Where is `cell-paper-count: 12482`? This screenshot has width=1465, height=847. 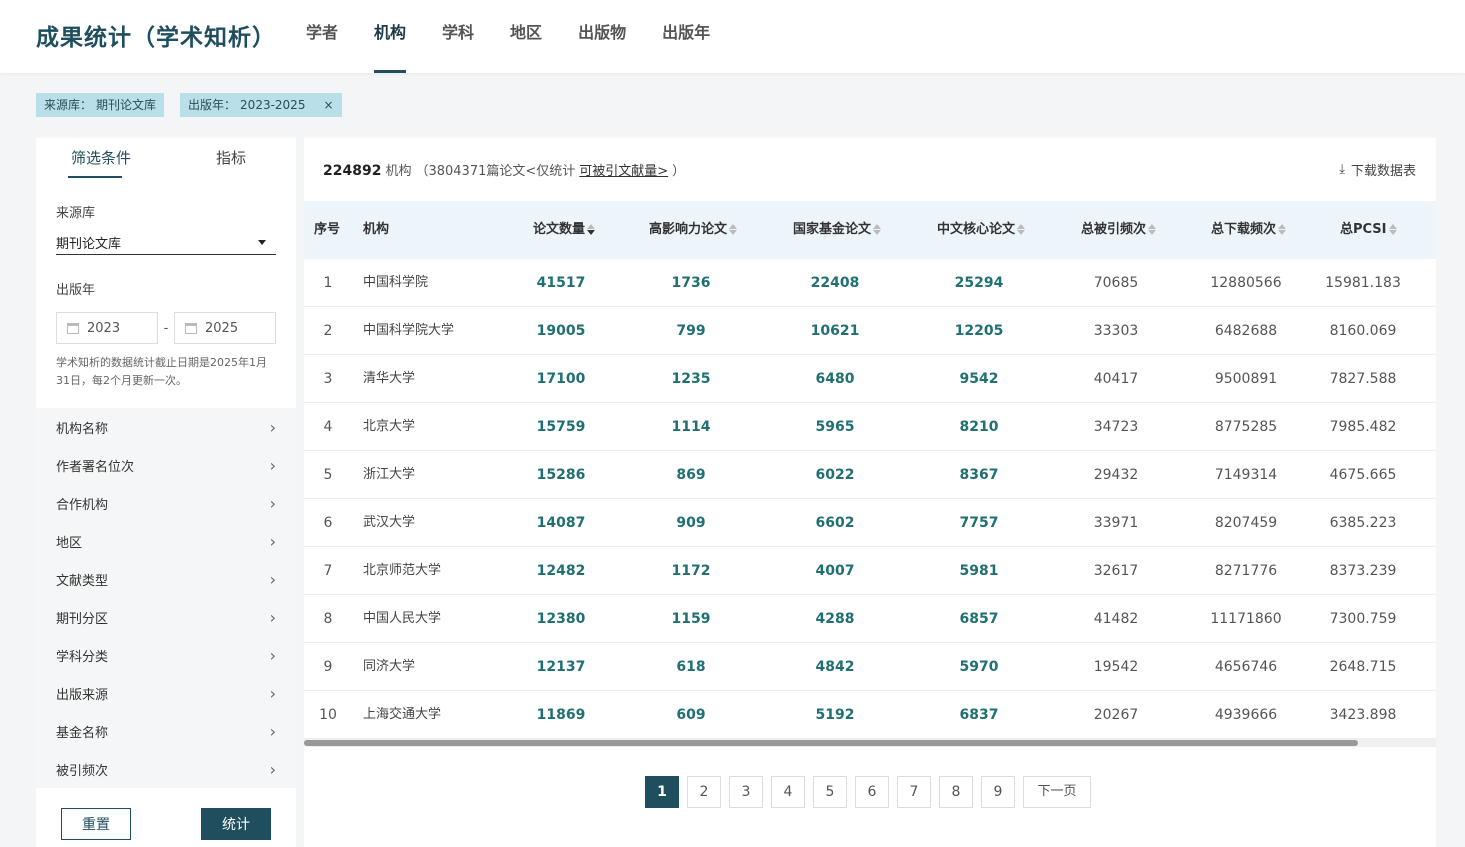
cell-paper-count: 12482 is located at coordinates (561, 571).